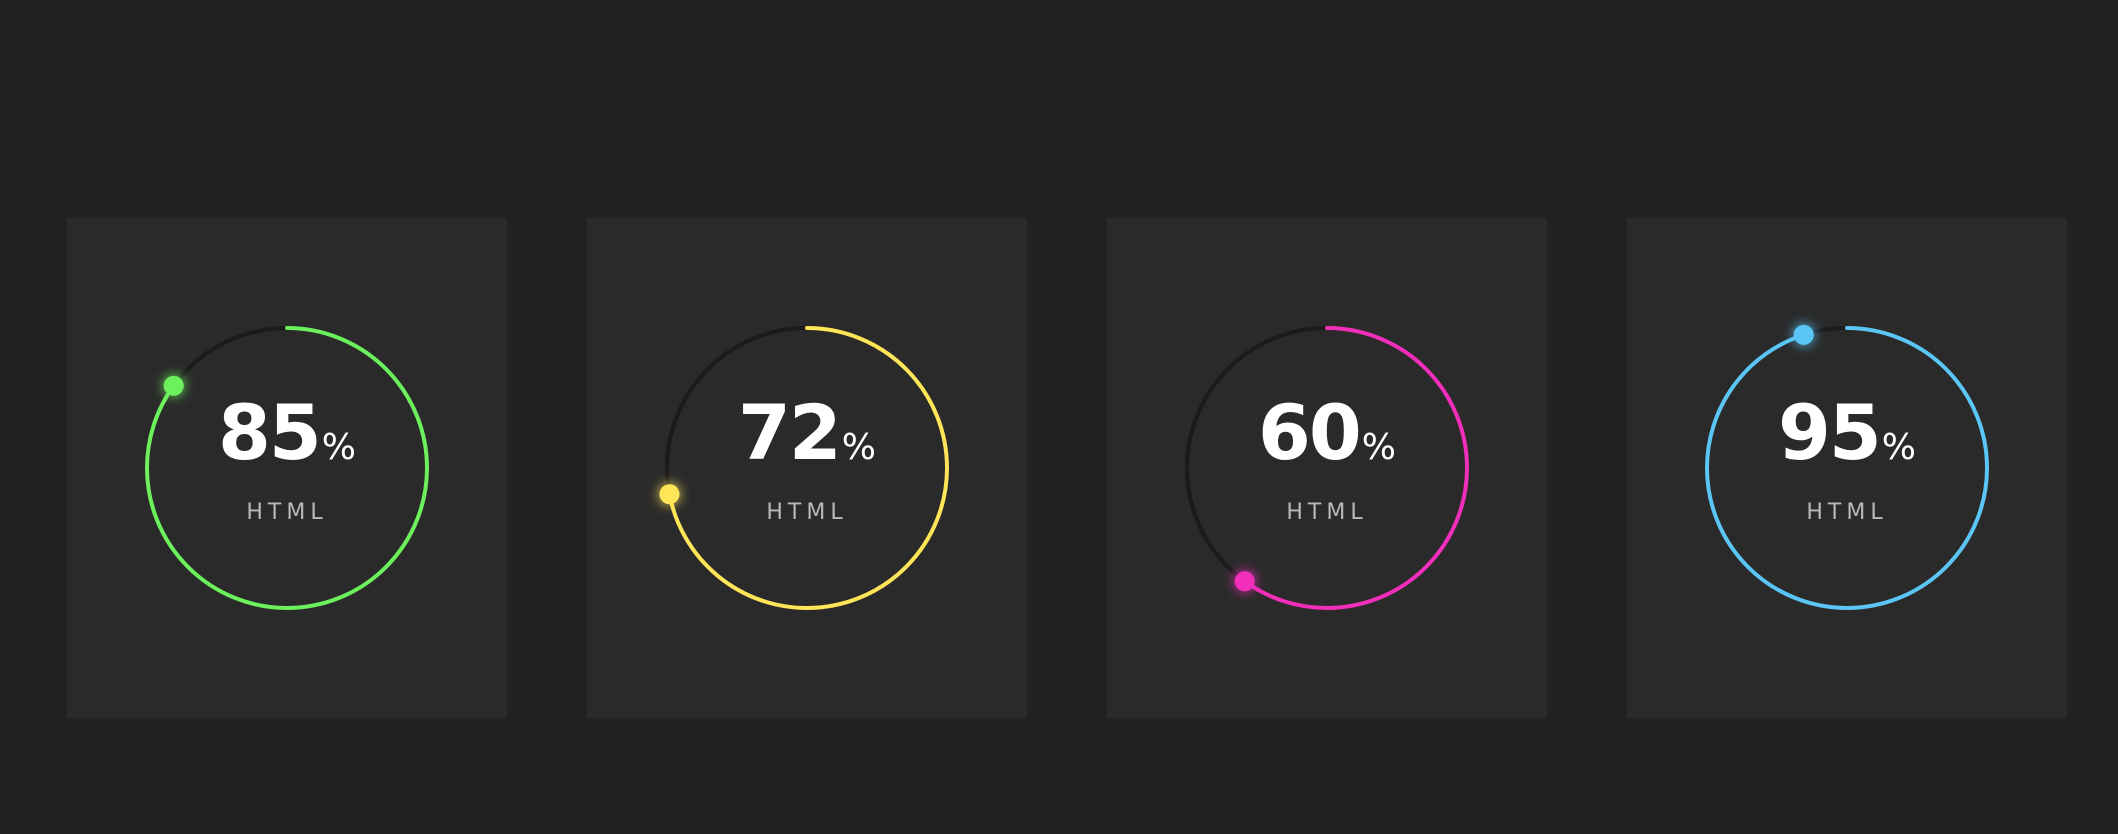 The image size is (2118, 834). I want to click on percent-readout: 72%, so click(807, 432).